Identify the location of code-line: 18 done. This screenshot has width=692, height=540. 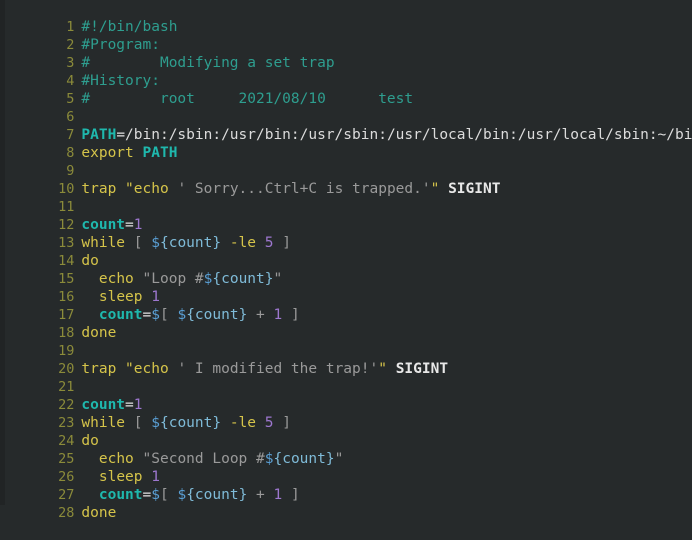
(346, 323).